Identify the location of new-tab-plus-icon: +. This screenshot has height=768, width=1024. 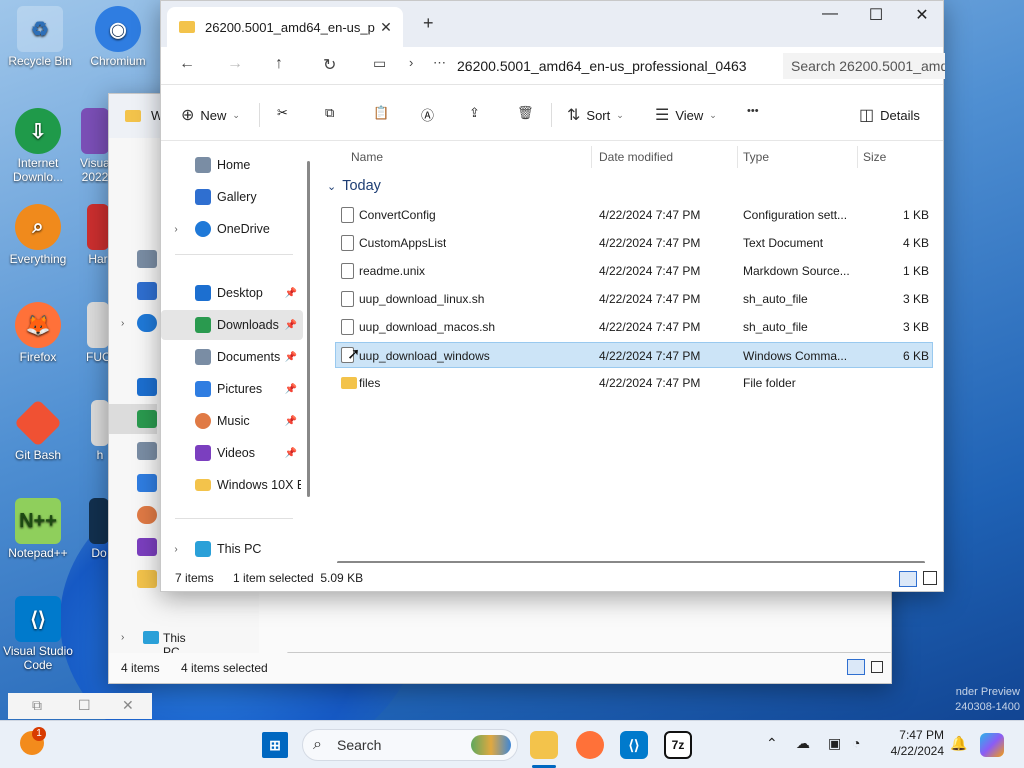
(428, 23).